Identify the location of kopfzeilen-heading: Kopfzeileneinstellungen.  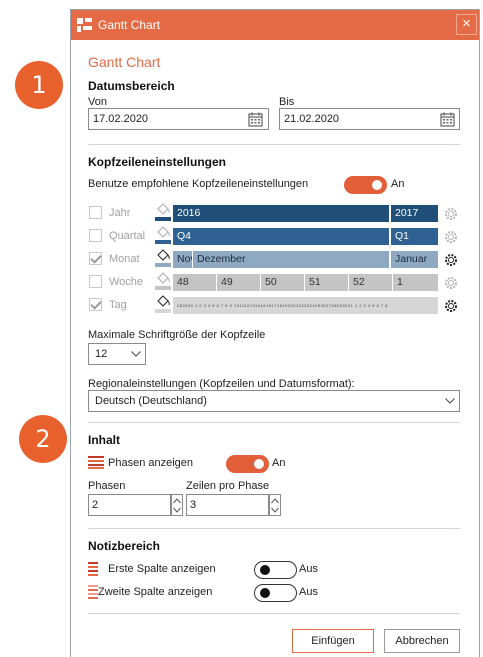
(157, 162).